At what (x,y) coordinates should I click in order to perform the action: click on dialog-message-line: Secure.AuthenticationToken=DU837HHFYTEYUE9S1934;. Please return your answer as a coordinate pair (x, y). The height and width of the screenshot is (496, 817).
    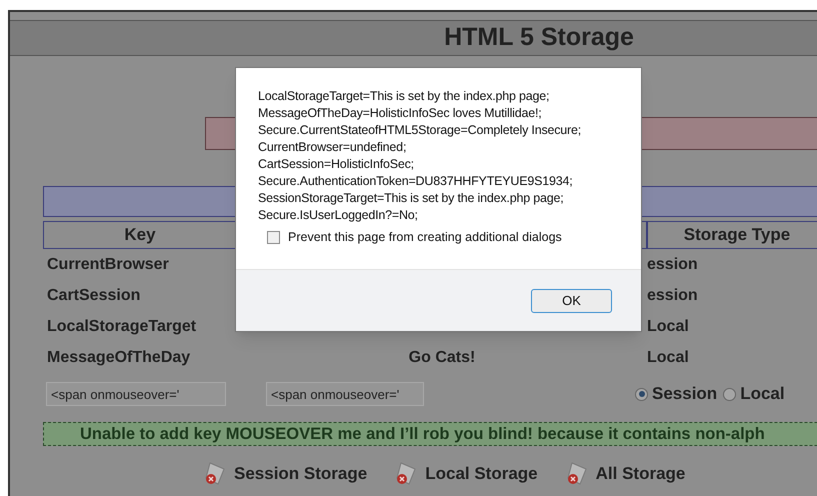
    Looking at the image, I should click on (416, 181).